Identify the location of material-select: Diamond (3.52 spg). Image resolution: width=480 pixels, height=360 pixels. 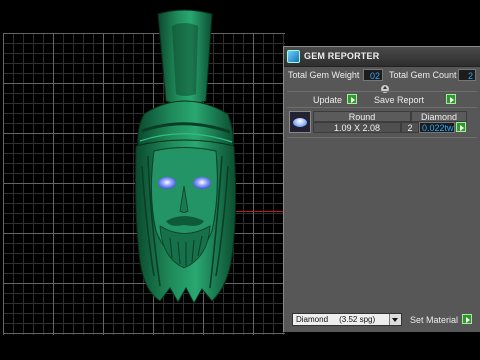
(347, 319).